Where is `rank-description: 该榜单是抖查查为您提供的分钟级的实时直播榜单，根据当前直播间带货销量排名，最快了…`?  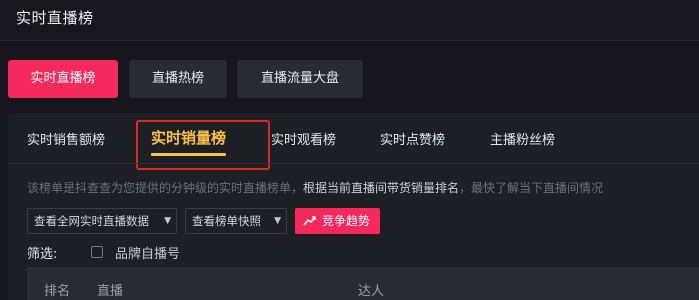 rank-description: 该榜单是抖查查为您提供的分钟级的实时直播榜单，根据当前直播间带货销量排名，最快了… is located at coordinates (315, 187).